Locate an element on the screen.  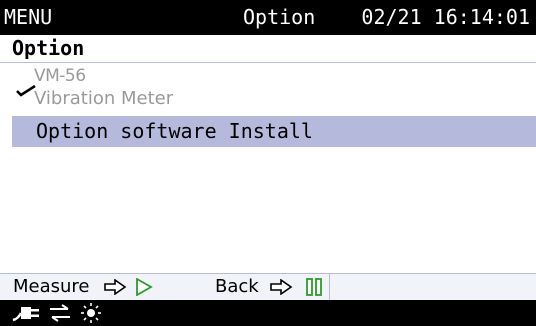
help-divider is located at coordinates (329, 287).